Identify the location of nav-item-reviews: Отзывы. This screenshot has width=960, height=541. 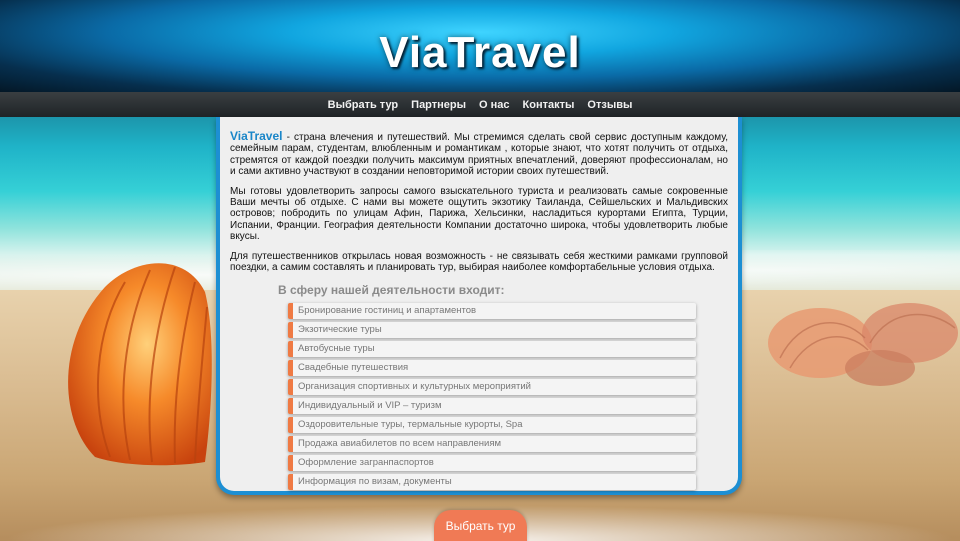
(609, 105).